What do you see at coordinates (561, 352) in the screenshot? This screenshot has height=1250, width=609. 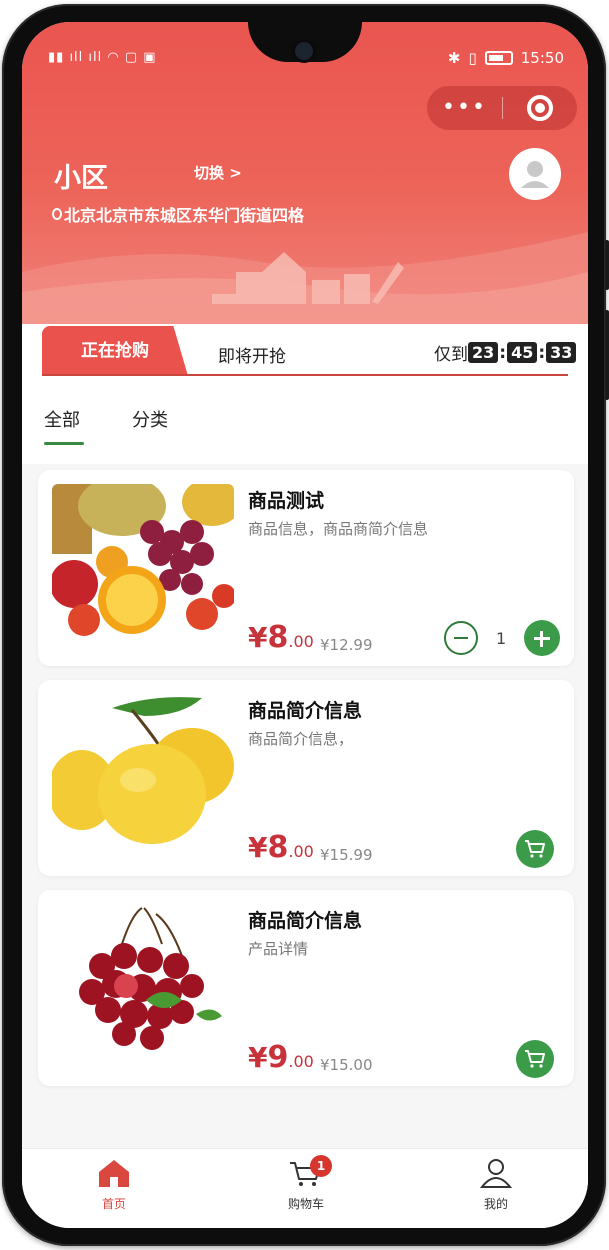 I see `countdown-seconds: 33` at bounding box center [561, 352].